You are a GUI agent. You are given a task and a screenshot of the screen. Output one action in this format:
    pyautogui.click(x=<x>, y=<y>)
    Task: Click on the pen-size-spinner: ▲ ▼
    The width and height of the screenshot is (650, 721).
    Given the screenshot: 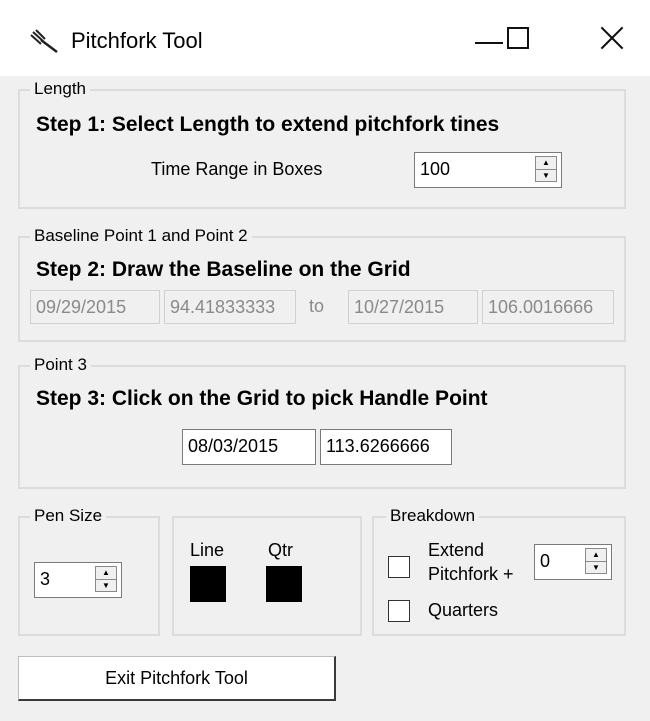 What is the action you would take?
    pyautogui.click(x=106, y=579)
    